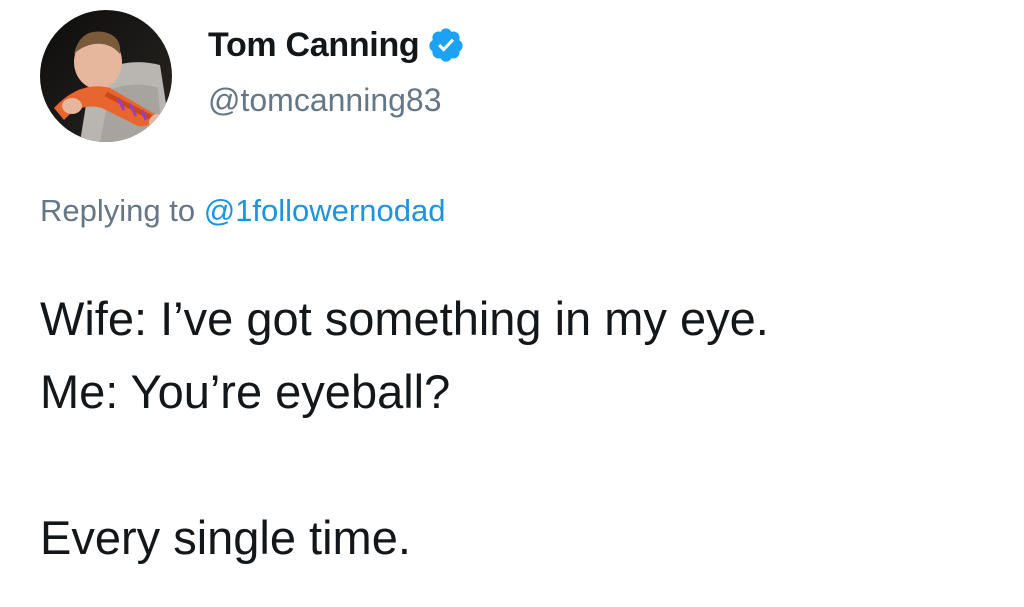 Image resolution: width=1024 pixels, height=607 pixels. I want to click on tweet-line: Me: You’re eyeball?, so click(245, 391).